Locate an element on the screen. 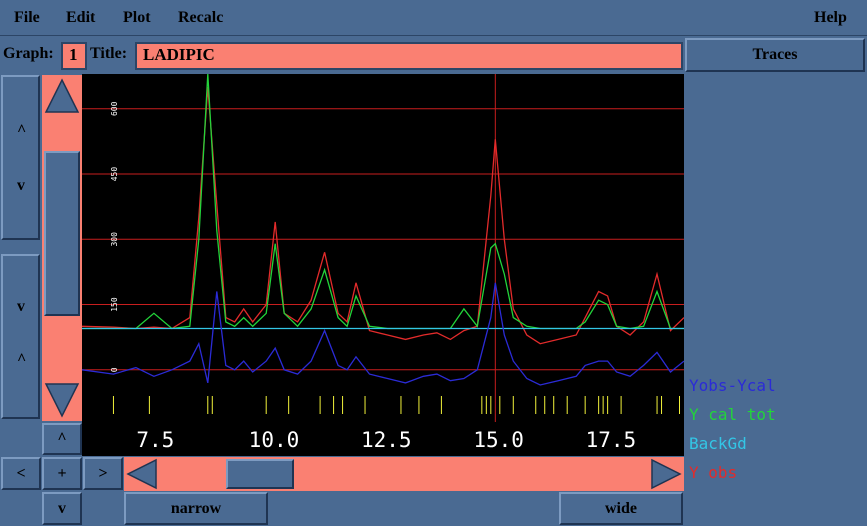 This screenshot has height=526, width=867. traces-button: Traces is located at coordinates (775, 55).